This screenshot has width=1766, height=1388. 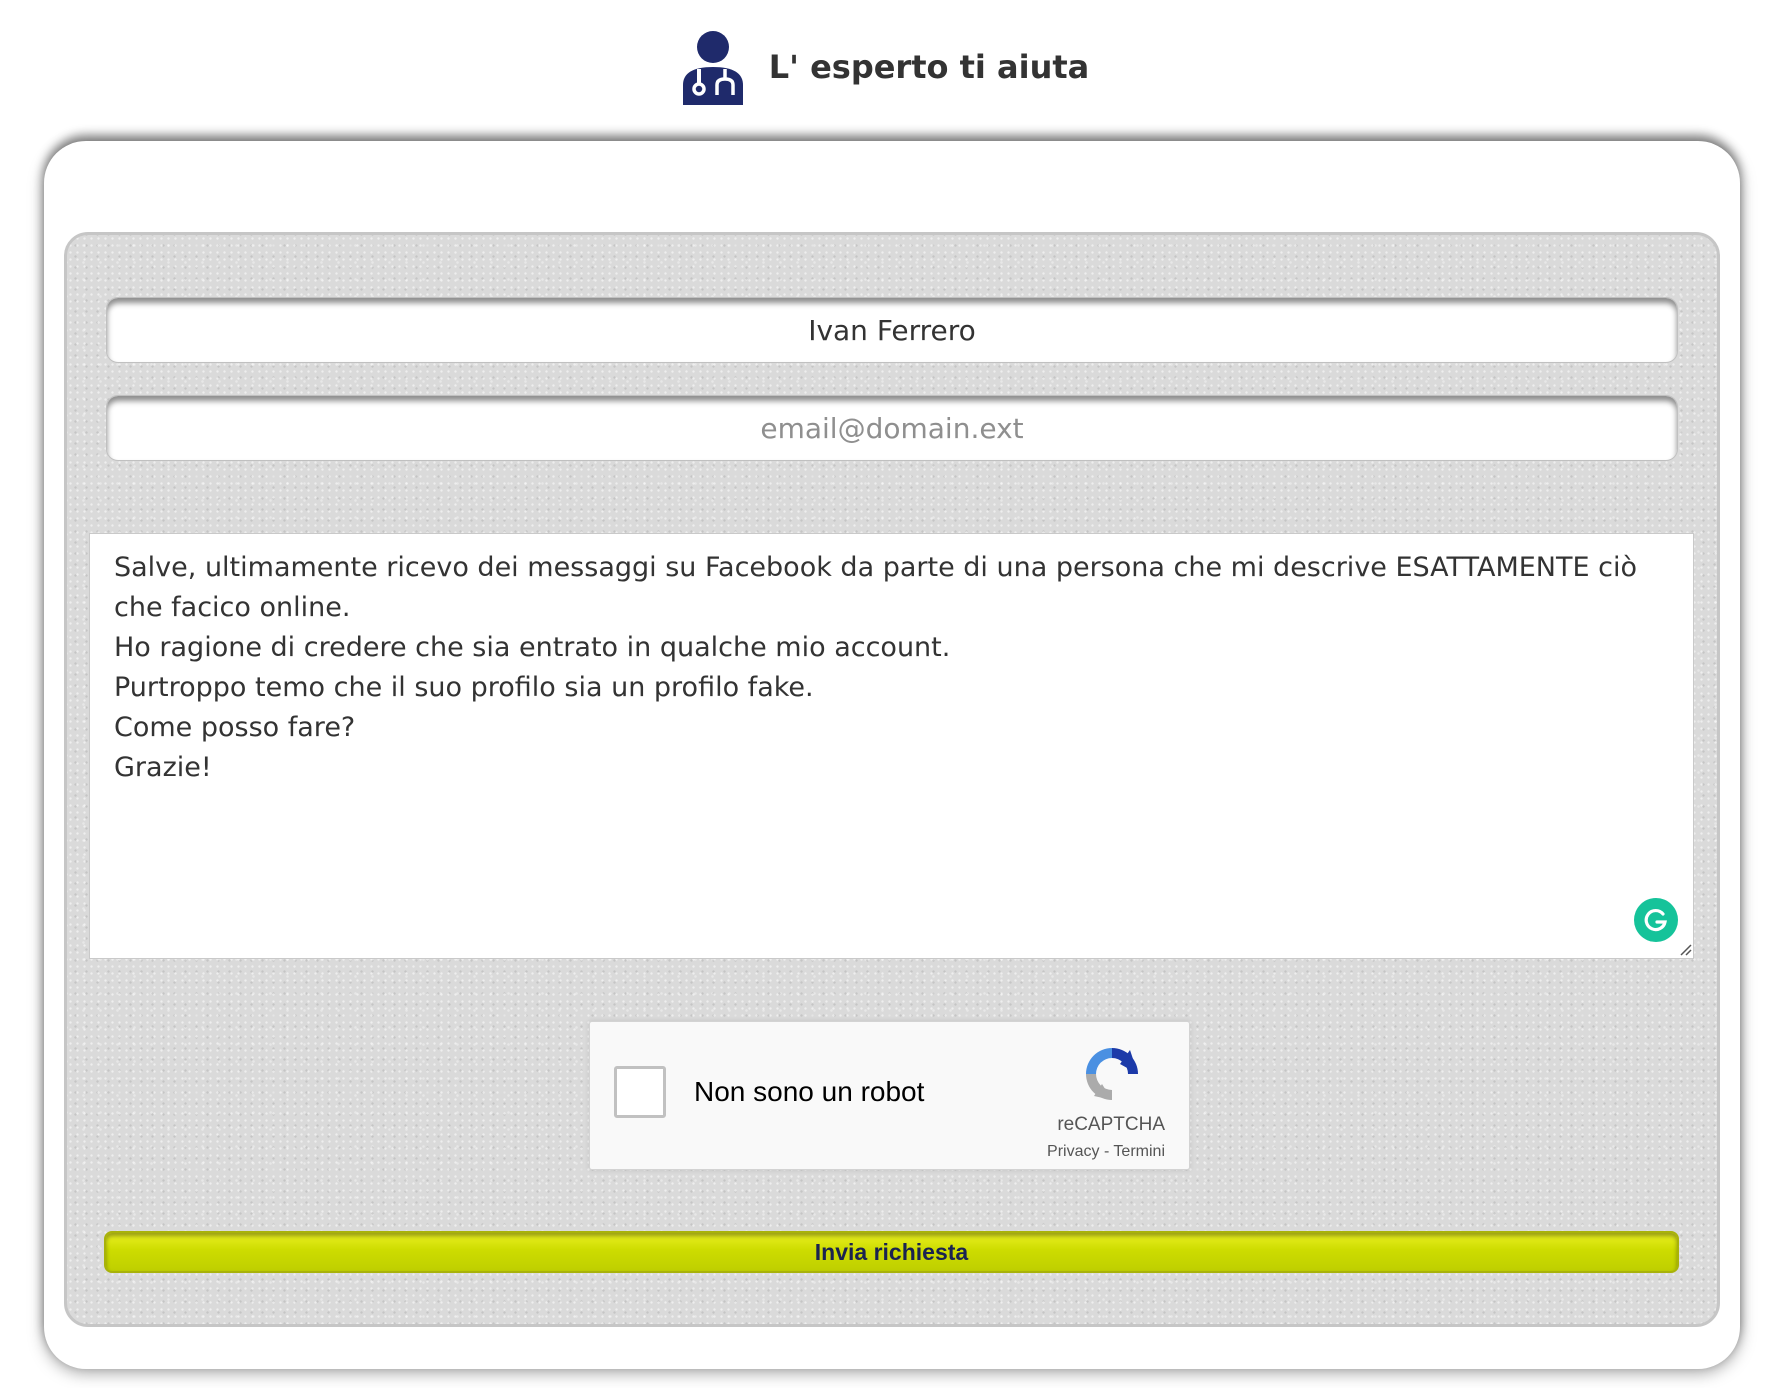 I want to click on email-field: email@domain.ext, so click(x=892, y=428).